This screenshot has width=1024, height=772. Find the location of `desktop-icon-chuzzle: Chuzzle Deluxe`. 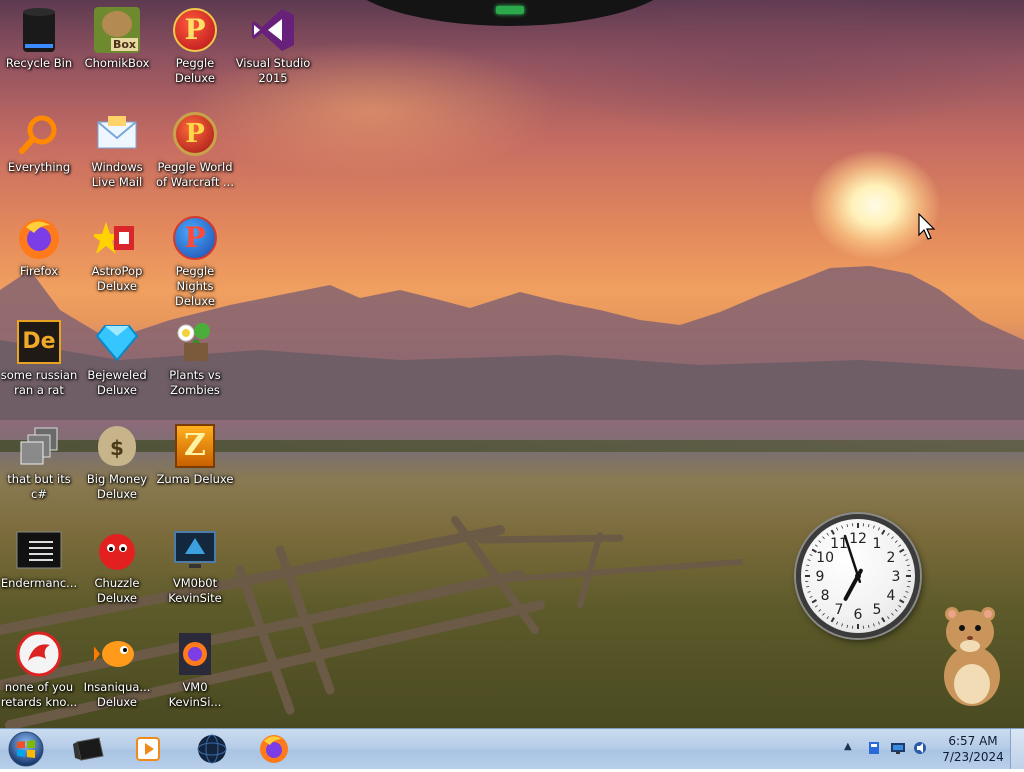

desktop-icon-chuzzle: Chuzzle Deluxe is located at coordinates (117, 566).